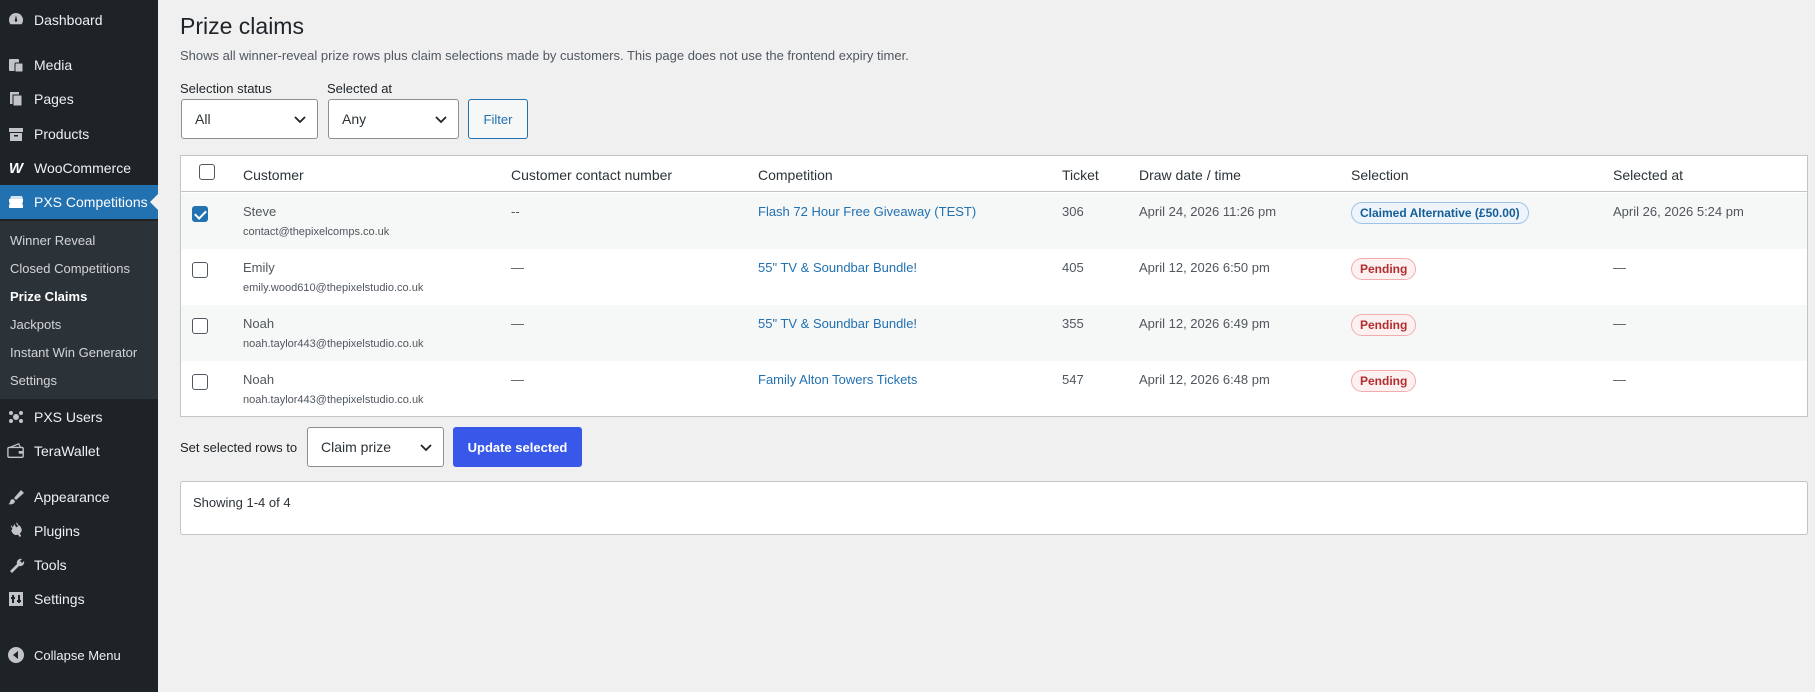 Image resolution: width=1815 pixels, height=692 pixels. What do you see at coordinates (994, 508) in the screenshot?
I see `pagination-summary: Showing 1-4 of 4` at bounding box center [994, 508].